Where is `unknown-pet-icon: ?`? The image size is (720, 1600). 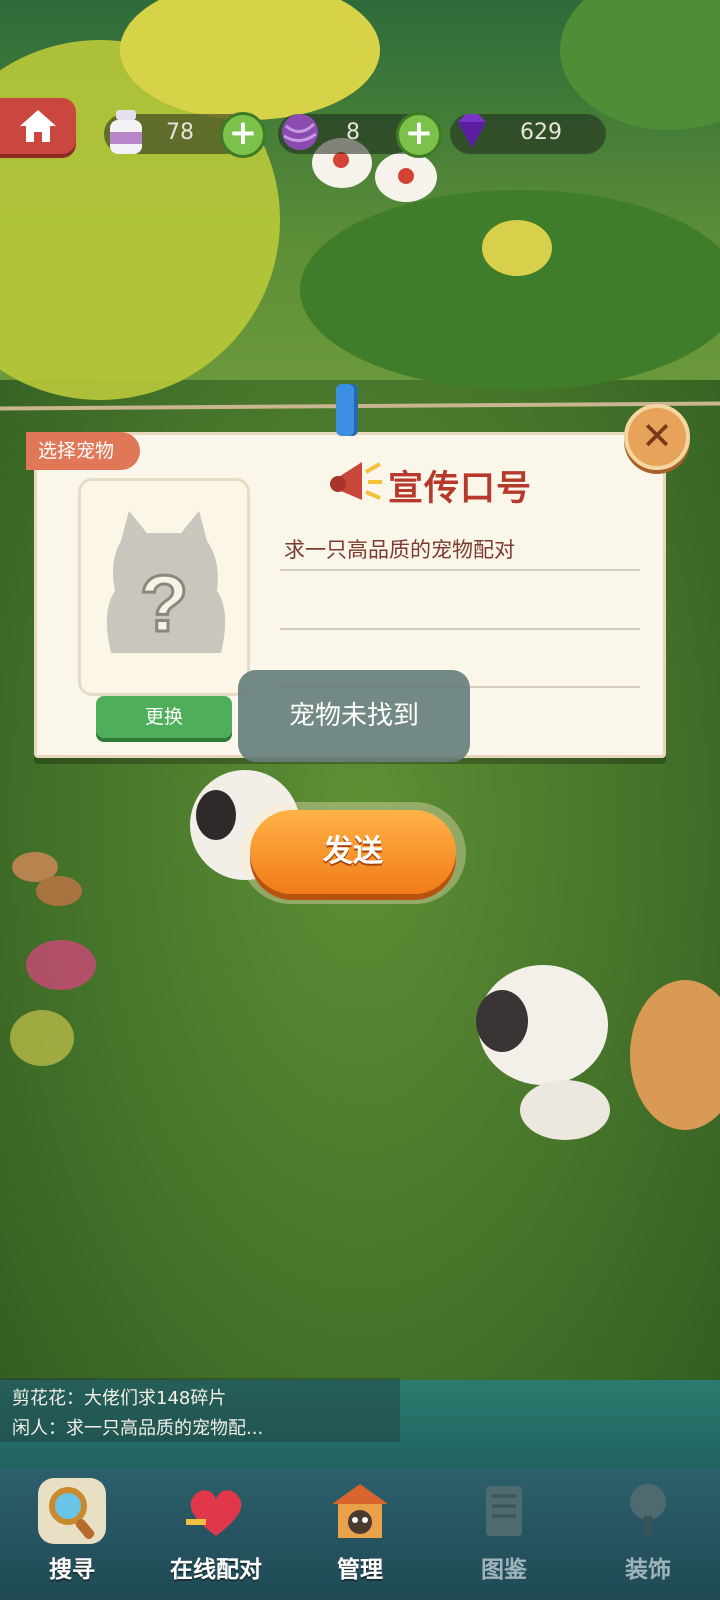 unknown-pet-icon: ? is located at coordinates (166, 582).